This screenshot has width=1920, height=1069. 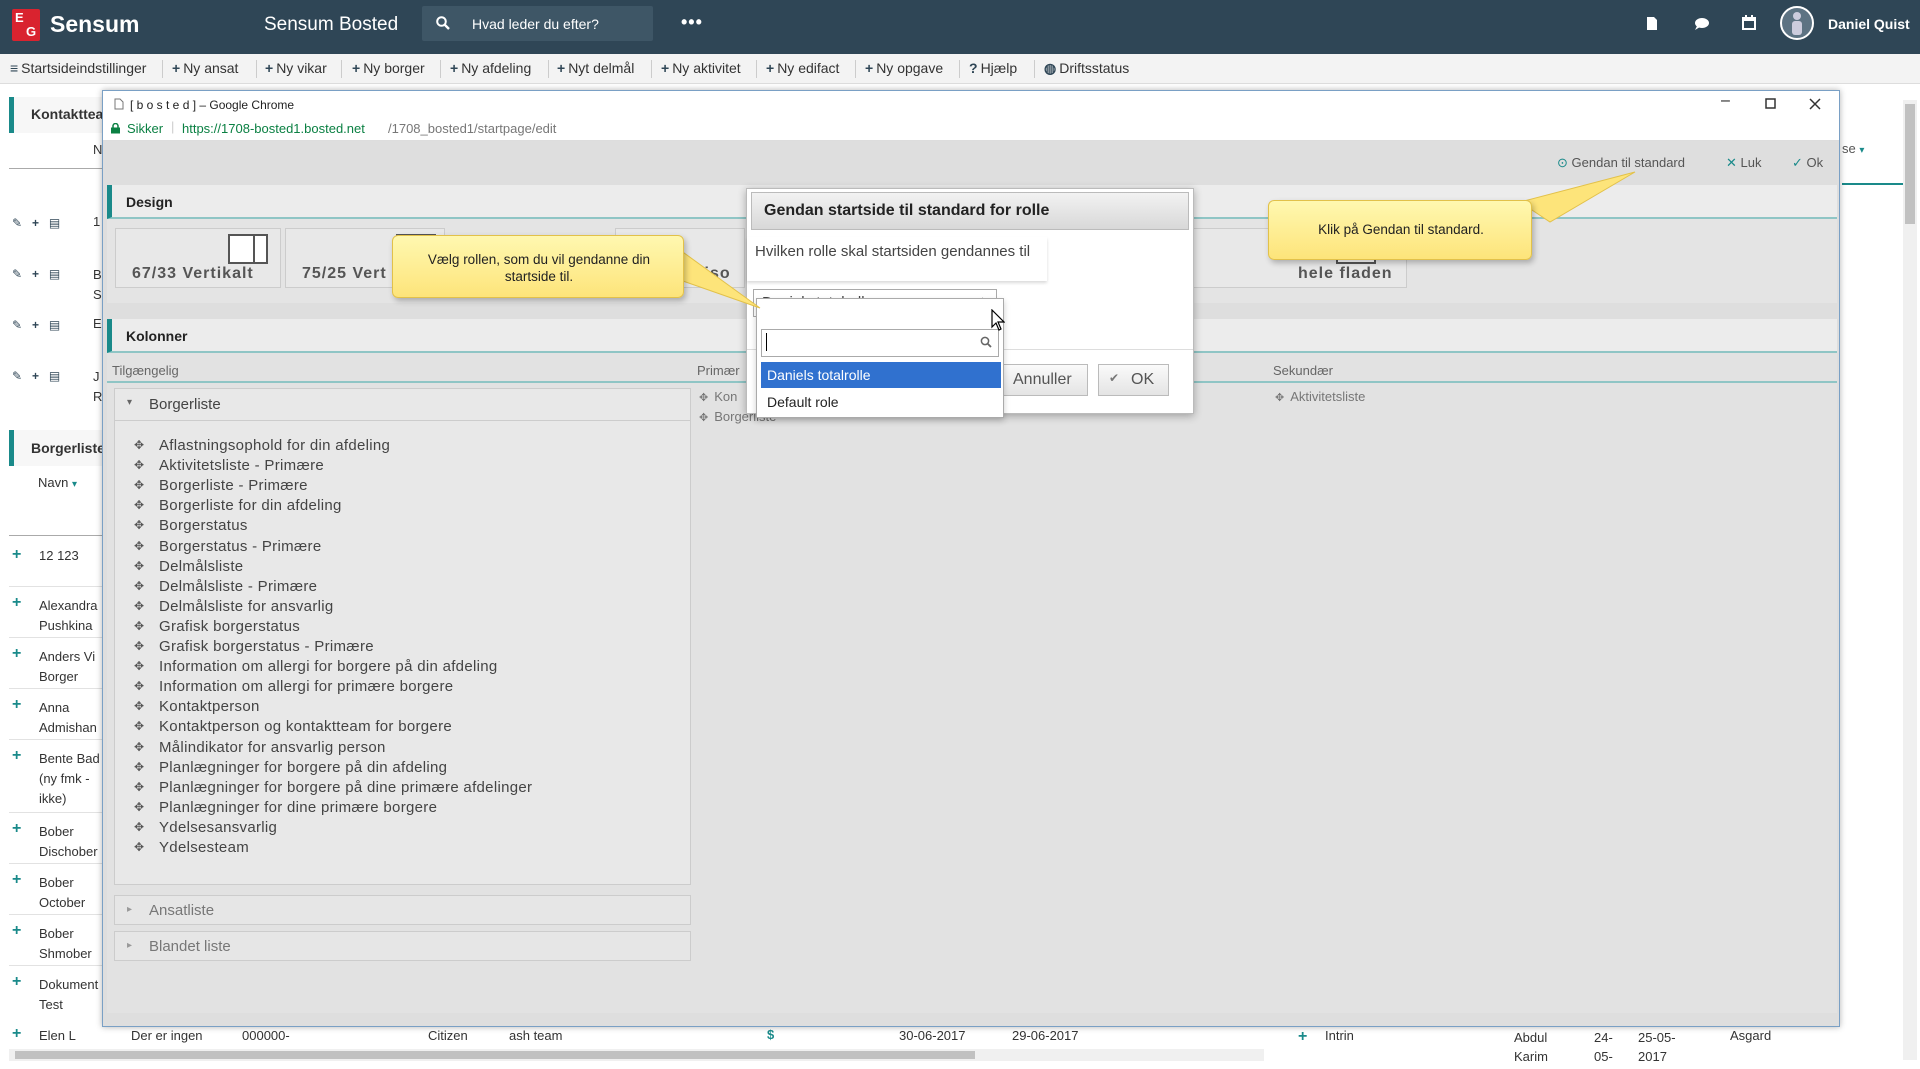 What do you see at coordinates (904, 68) in the screenshot?
I see `toolbar-ny-opgave: + Ny opgave` at bounding box center [904, 68].